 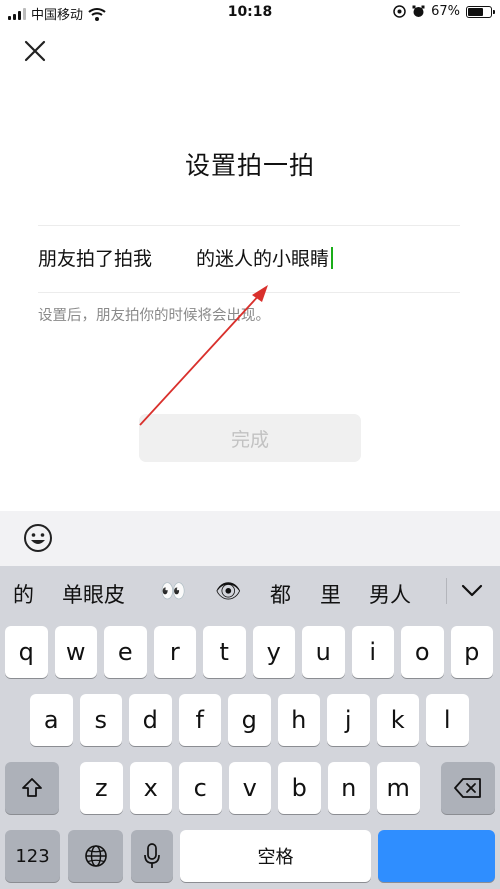 I want to click on chevron-down-icon, so click(x=472, y=591).